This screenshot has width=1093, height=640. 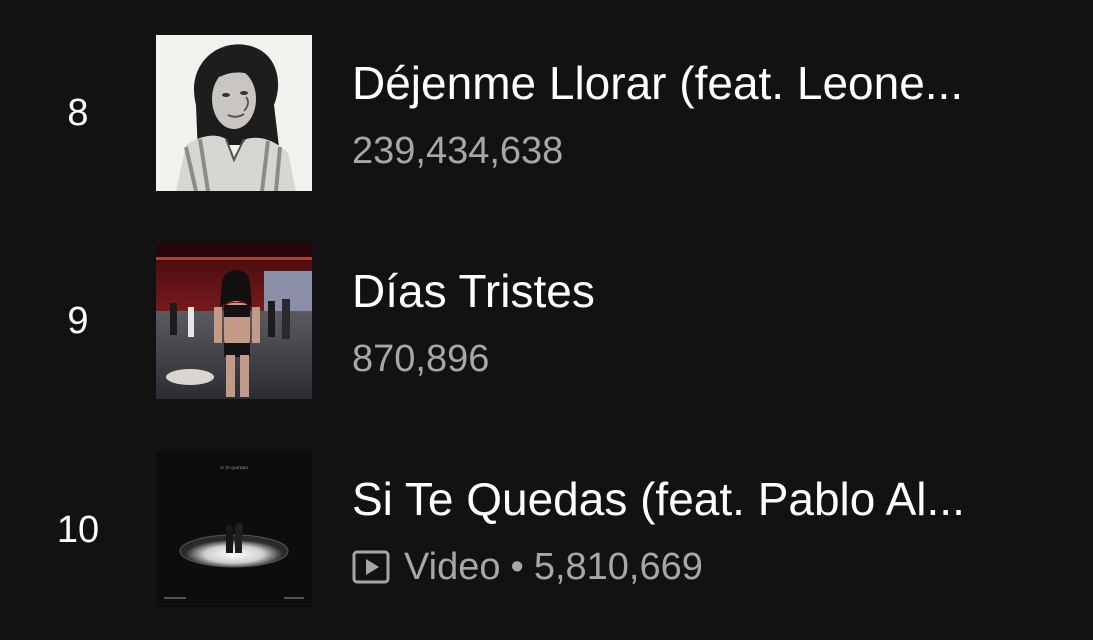 I want to click on track-meta: 870,896, so click(x=420, y=359).